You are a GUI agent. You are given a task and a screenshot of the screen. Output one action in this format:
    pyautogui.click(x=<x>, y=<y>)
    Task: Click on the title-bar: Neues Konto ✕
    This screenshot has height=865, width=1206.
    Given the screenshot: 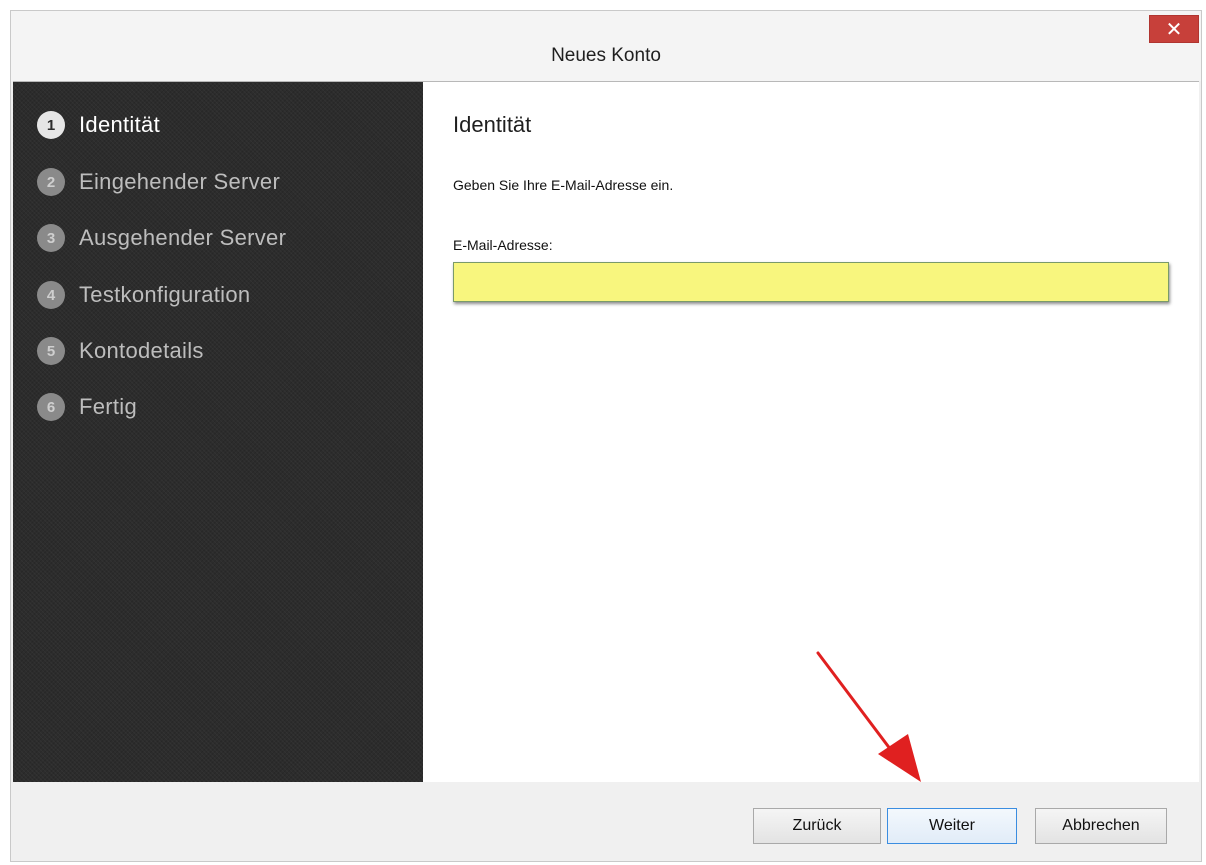 What is the action you would take?
    pyautogui.click(x=606, y=46)
    